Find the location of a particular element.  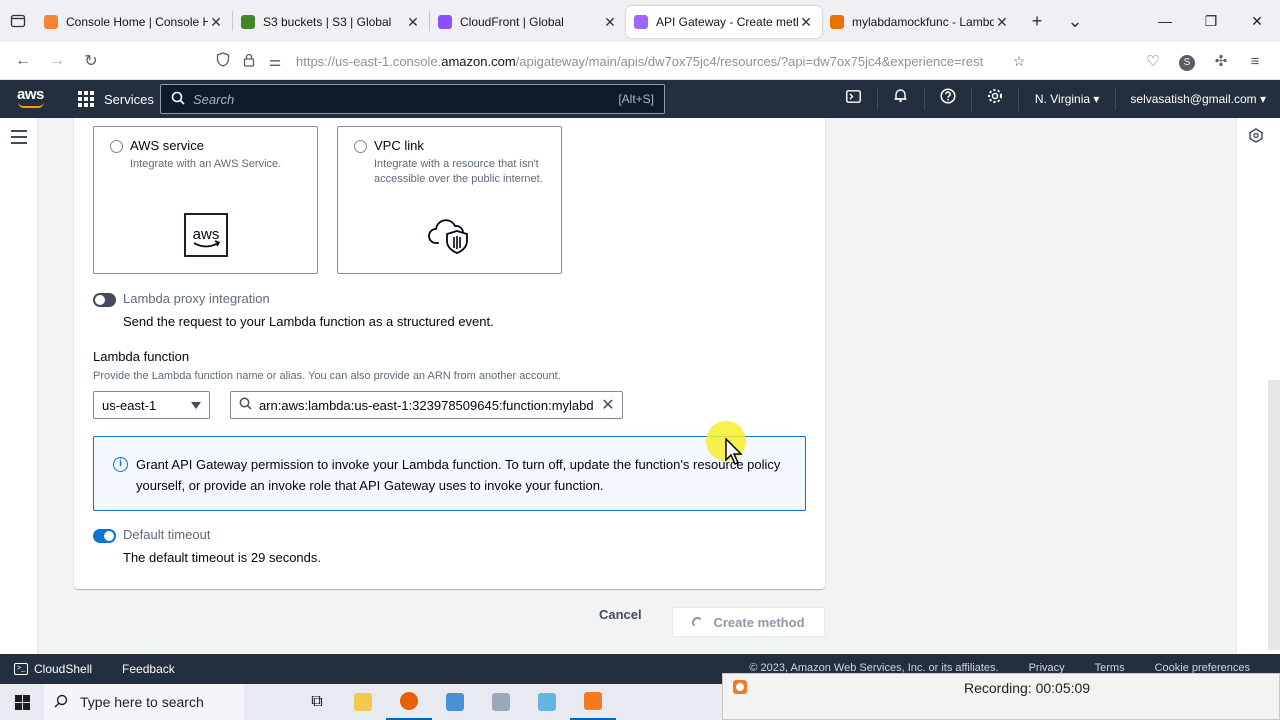

cancel-button: Cancel is located at coordinates (620, 614).